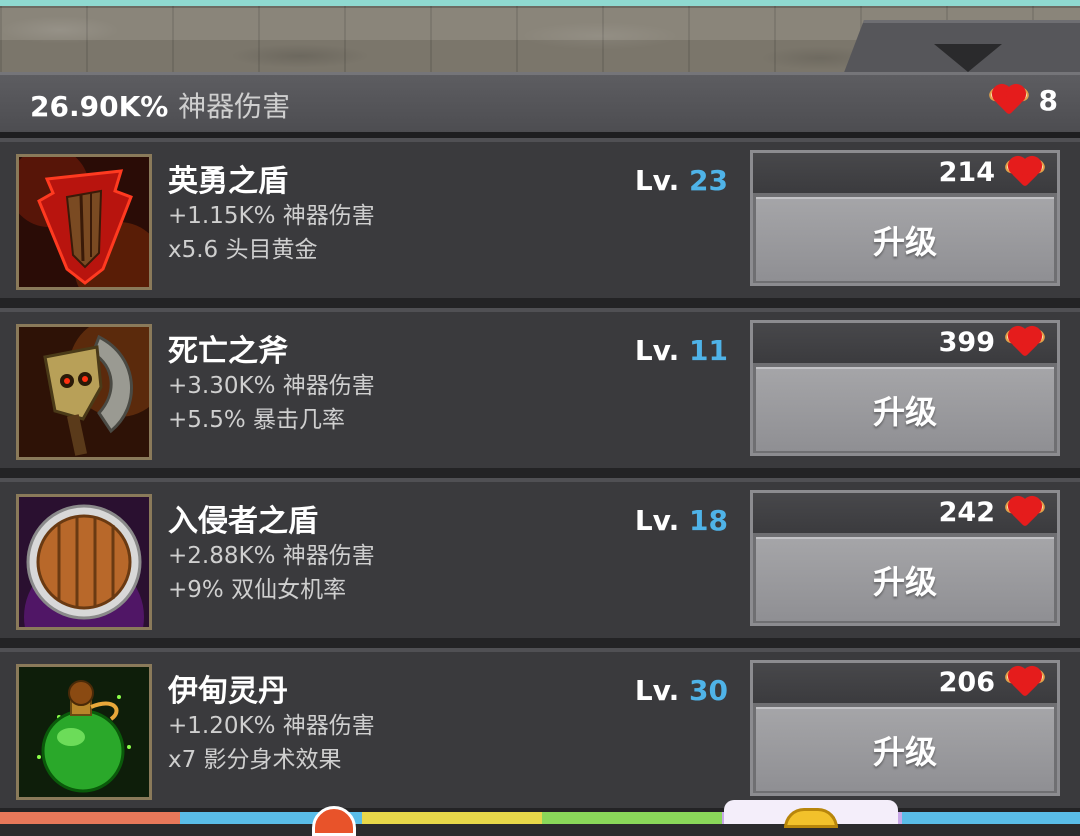 This screenshot has width=1080, height=836. What do you see at coordinates (681, 180) in the screenshot?
I see `artifact-level: Lv. 23` at bounding box center [681, 180].